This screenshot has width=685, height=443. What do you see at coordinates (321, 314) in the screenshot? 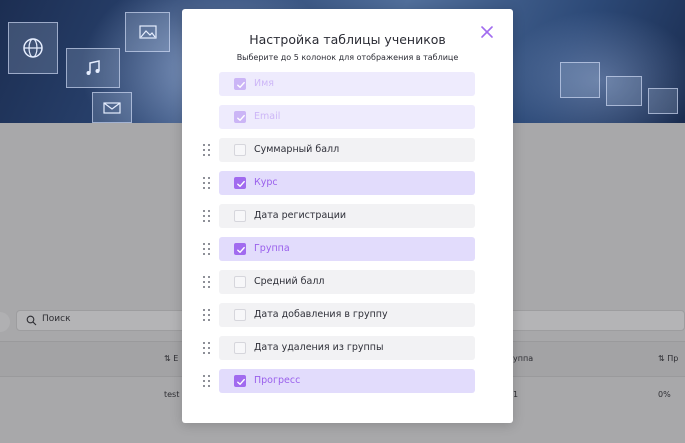
I see `column-option-label: Дата добавления в группу` at bounding box center [321, 314].